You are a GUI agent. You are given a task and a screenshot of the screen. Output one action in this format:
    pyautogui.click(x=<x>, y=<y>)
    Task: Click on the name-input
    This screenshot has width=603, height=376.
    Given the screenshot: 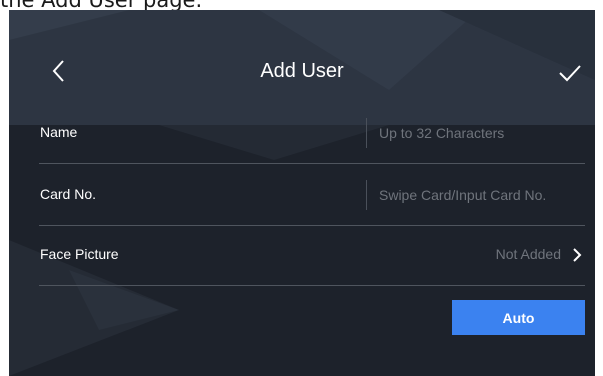 What is the action you would take?
    pyautogui.click(x=482, y=133)
    